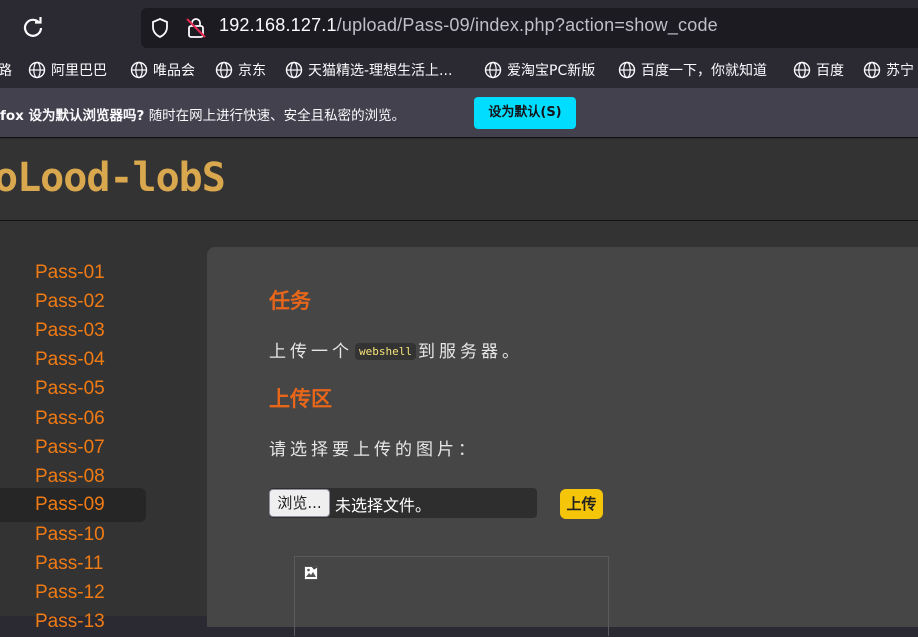 The image size is (918, 637). I want to click on bookmark-label: 路, so click(6, 71).